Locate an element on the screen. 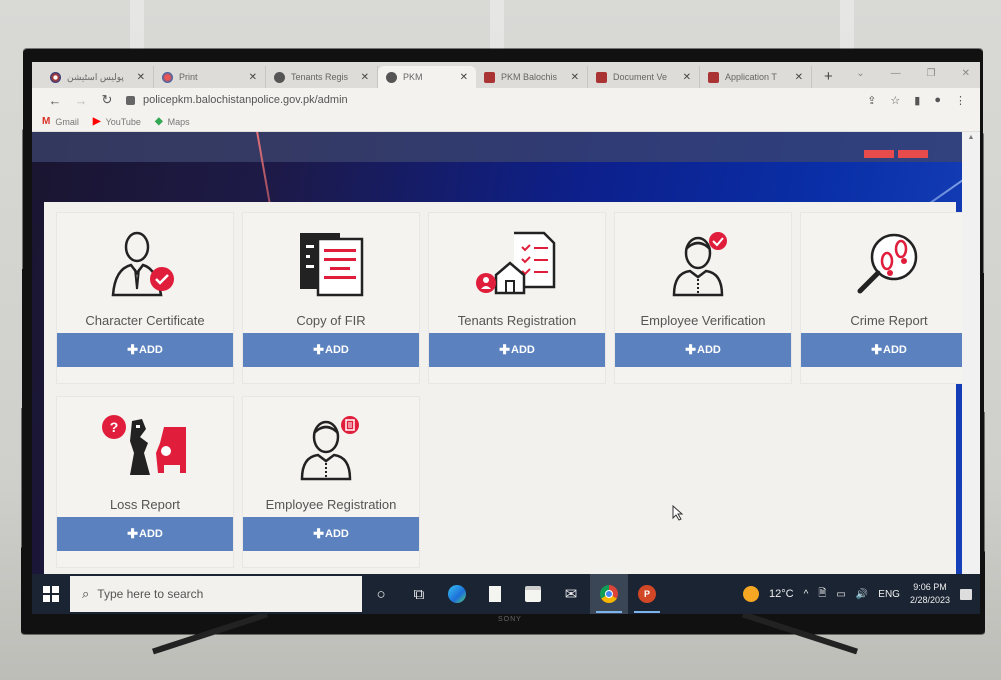  task-view-icon: ⧉ is located at coordinates (419, 594).